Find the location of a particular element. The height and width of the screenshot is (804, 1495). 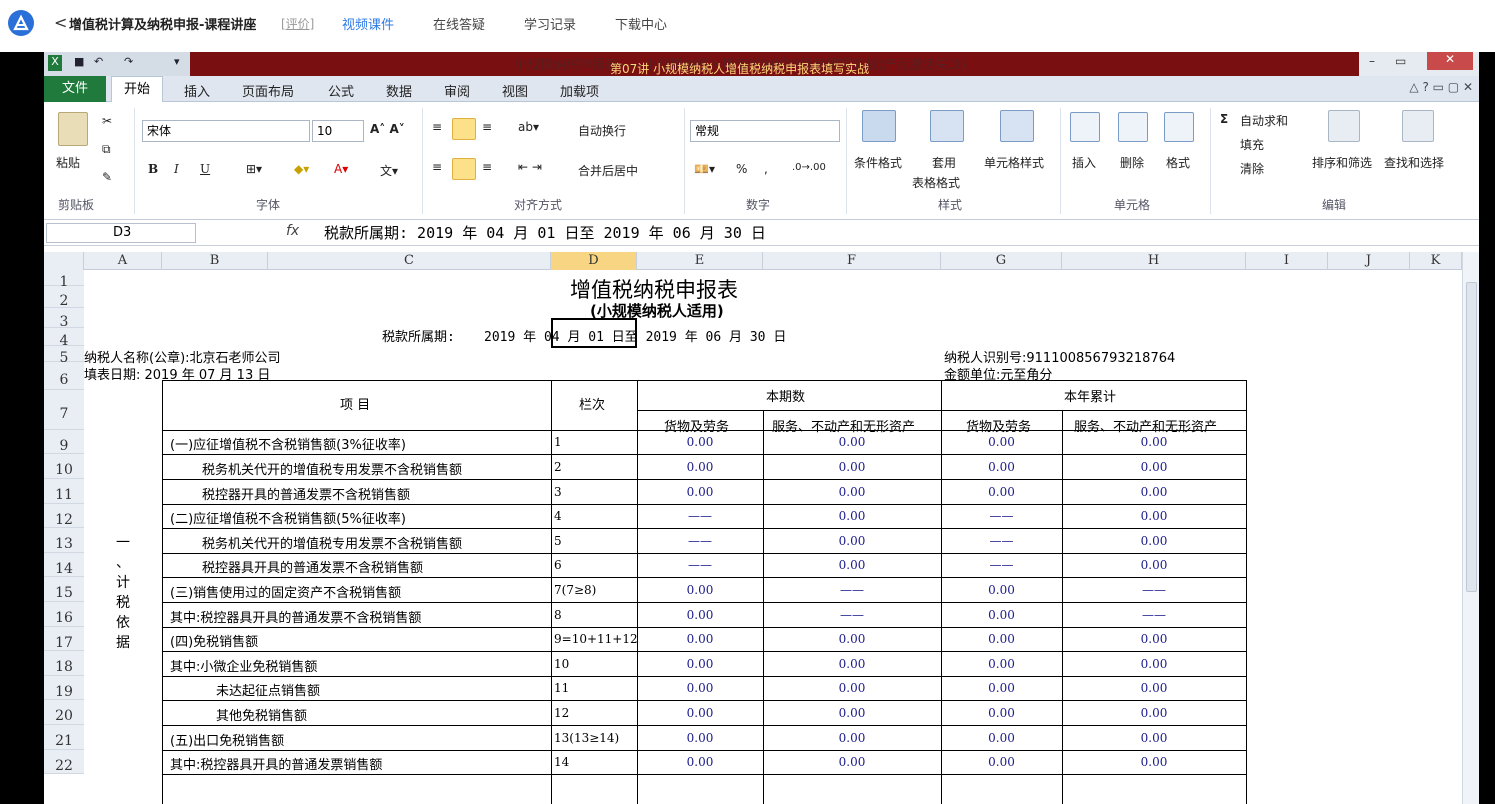

col-header-d: D is located at coordinates (594, 261).